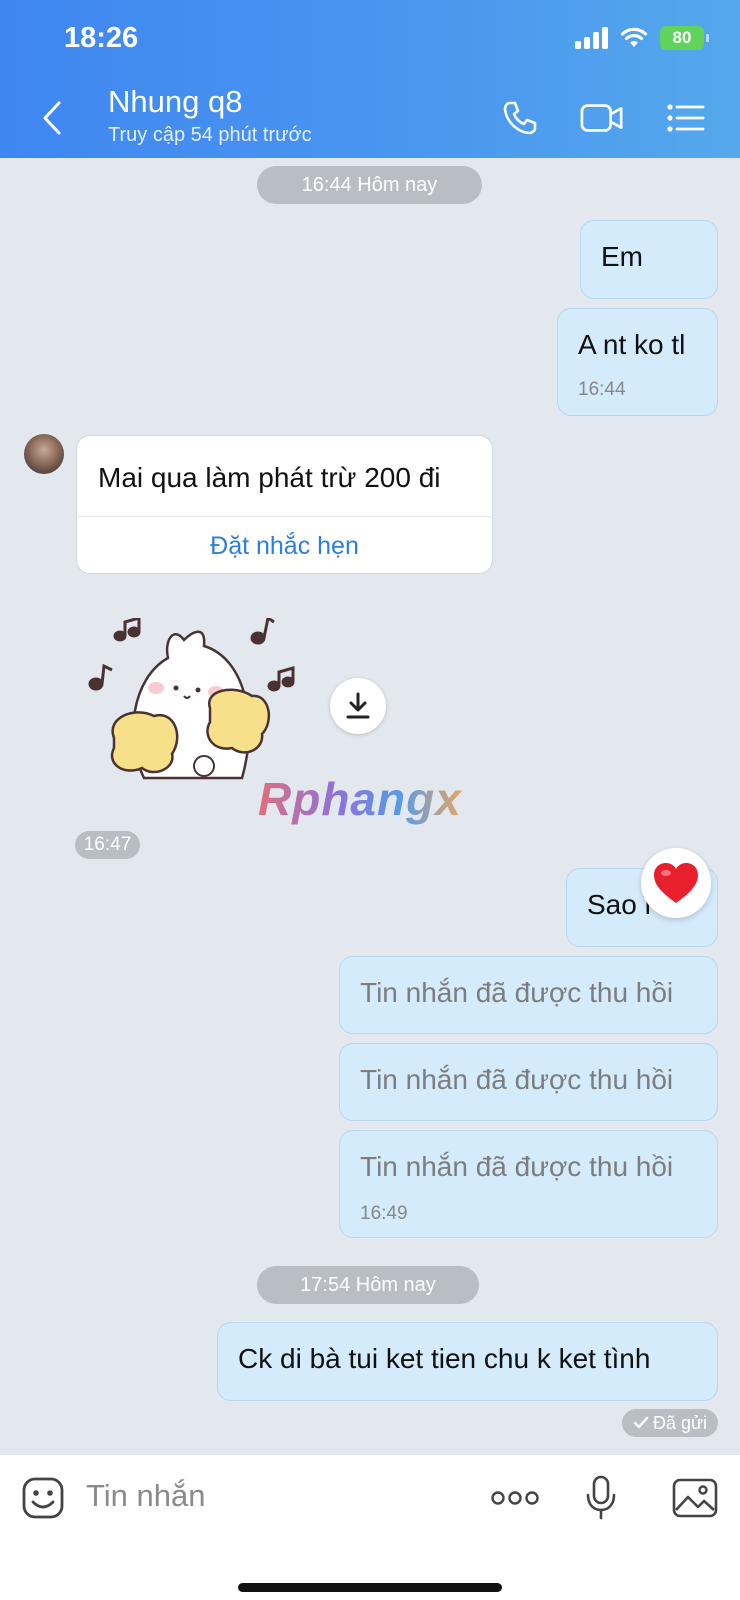 This screenshot has height=1600, width=740. I want to click on microphone-icon, so click(601, 1497).